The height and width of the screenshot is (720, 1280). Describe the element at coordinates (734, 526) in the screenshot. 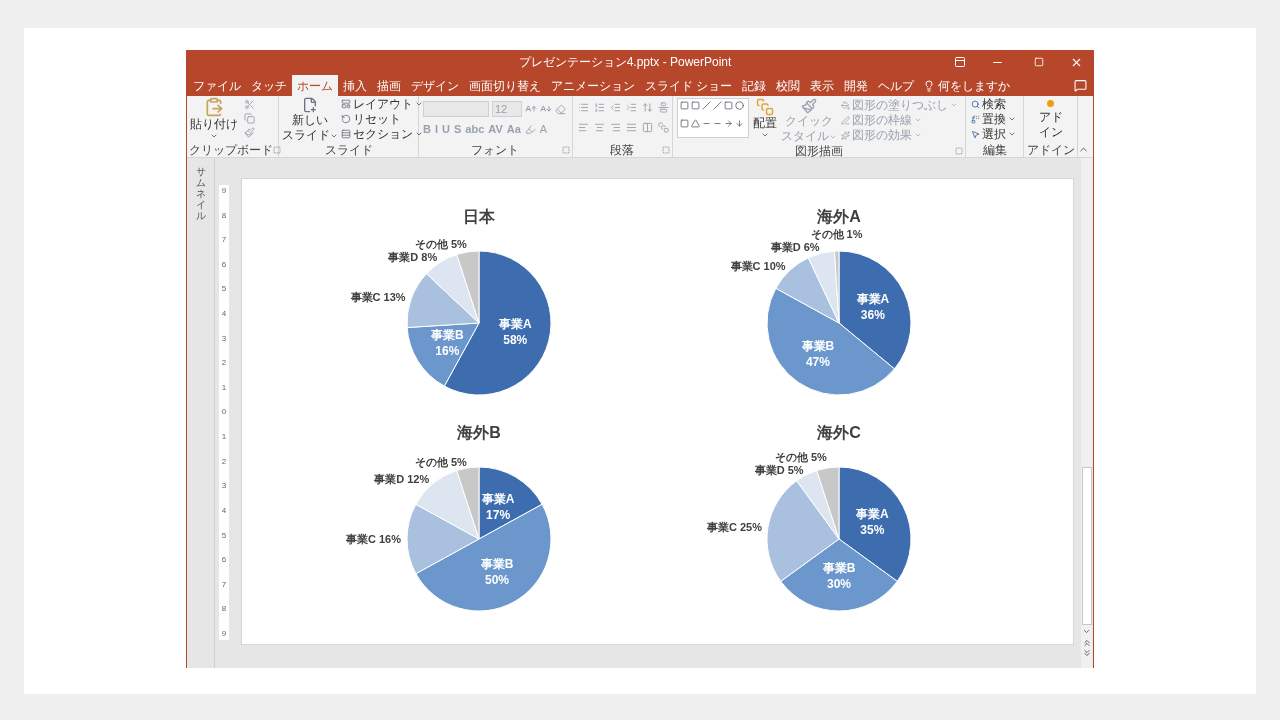

I see `data-label: 事業C 25%` at that location.